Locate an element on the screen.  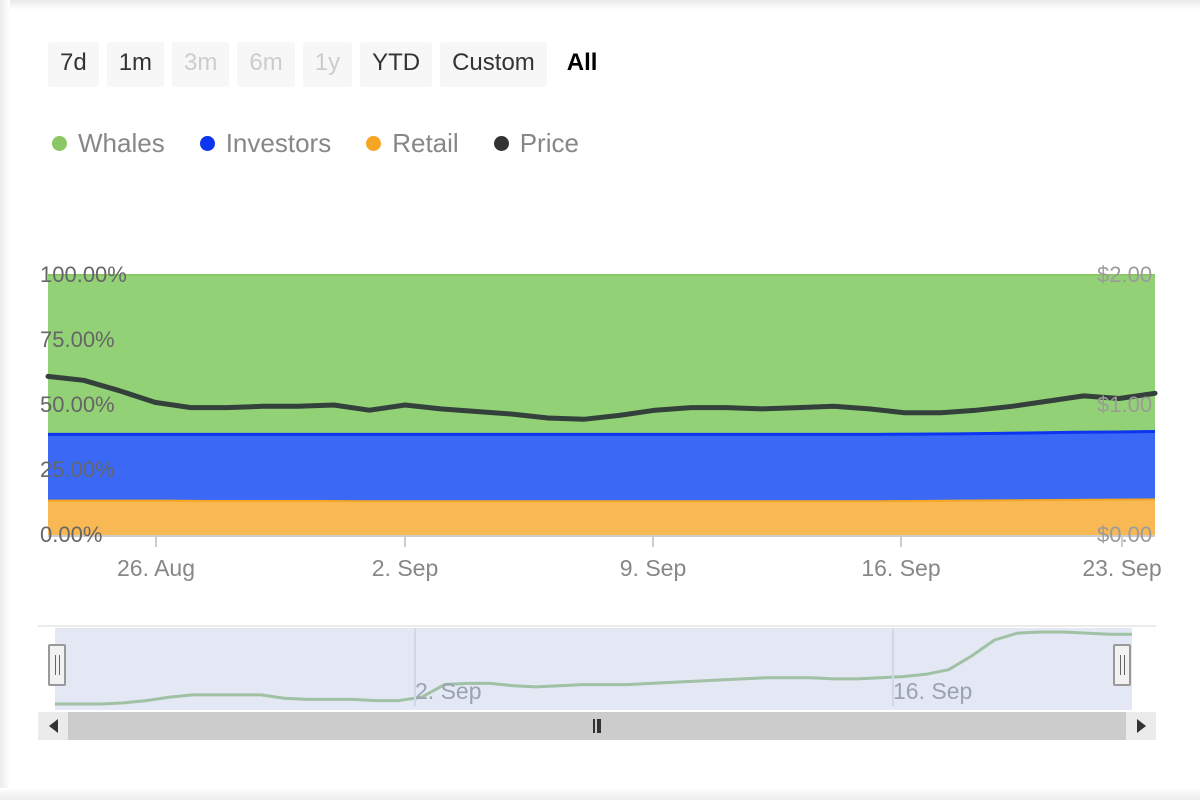
navigator-date-label: 16. Sep is located at coordinates (933, 691).